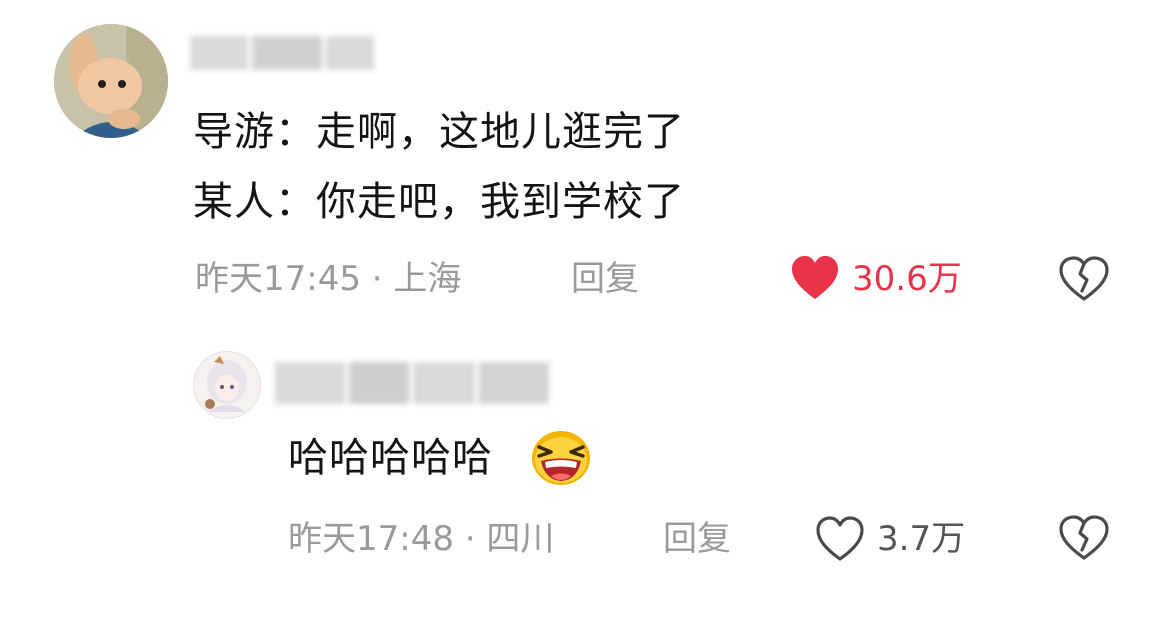 The image size is (1170, 621). Describe the element at coordinates (421, 539) in the screenshot. I see `reply-time-location: 昨天17:48 · 四川` at that location.